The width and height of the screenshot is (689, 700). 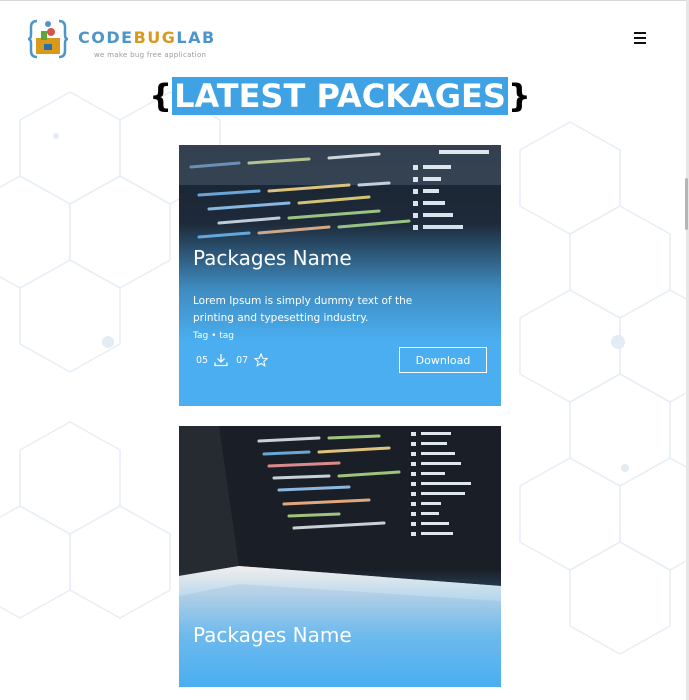 What do you see at coordinates (155, 37) in the screenshot?
I see `brand-name-bug: BUG` at bounding box center [155, 37].